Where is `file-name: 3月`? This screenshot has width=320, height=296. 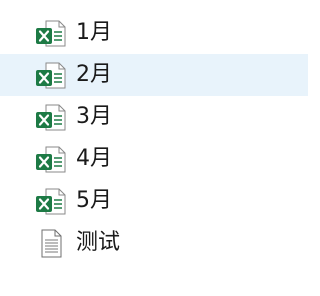 file-name: 3月 is located at coordinates (94, 116).